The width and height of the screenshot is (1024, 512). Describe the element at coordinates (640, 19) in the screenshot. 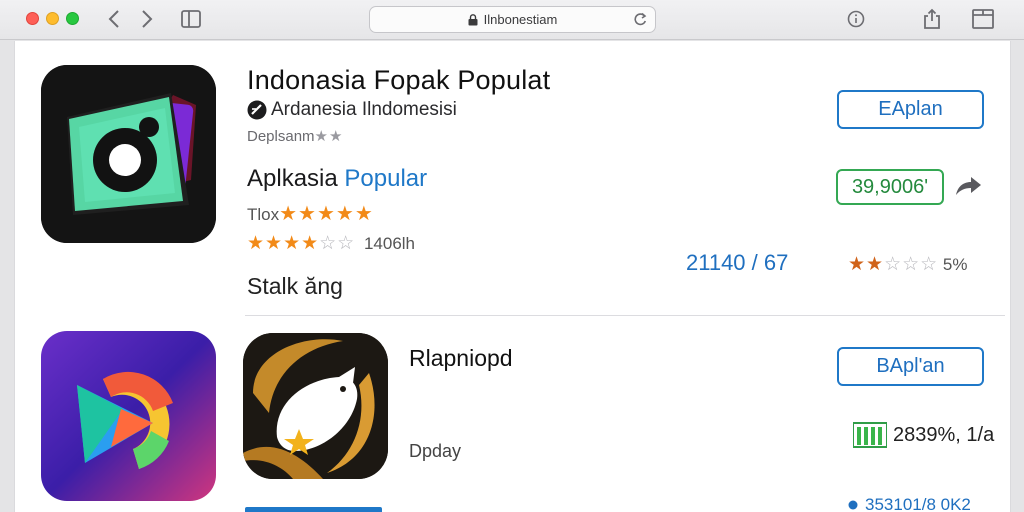

I see `reload-icon` at that location.